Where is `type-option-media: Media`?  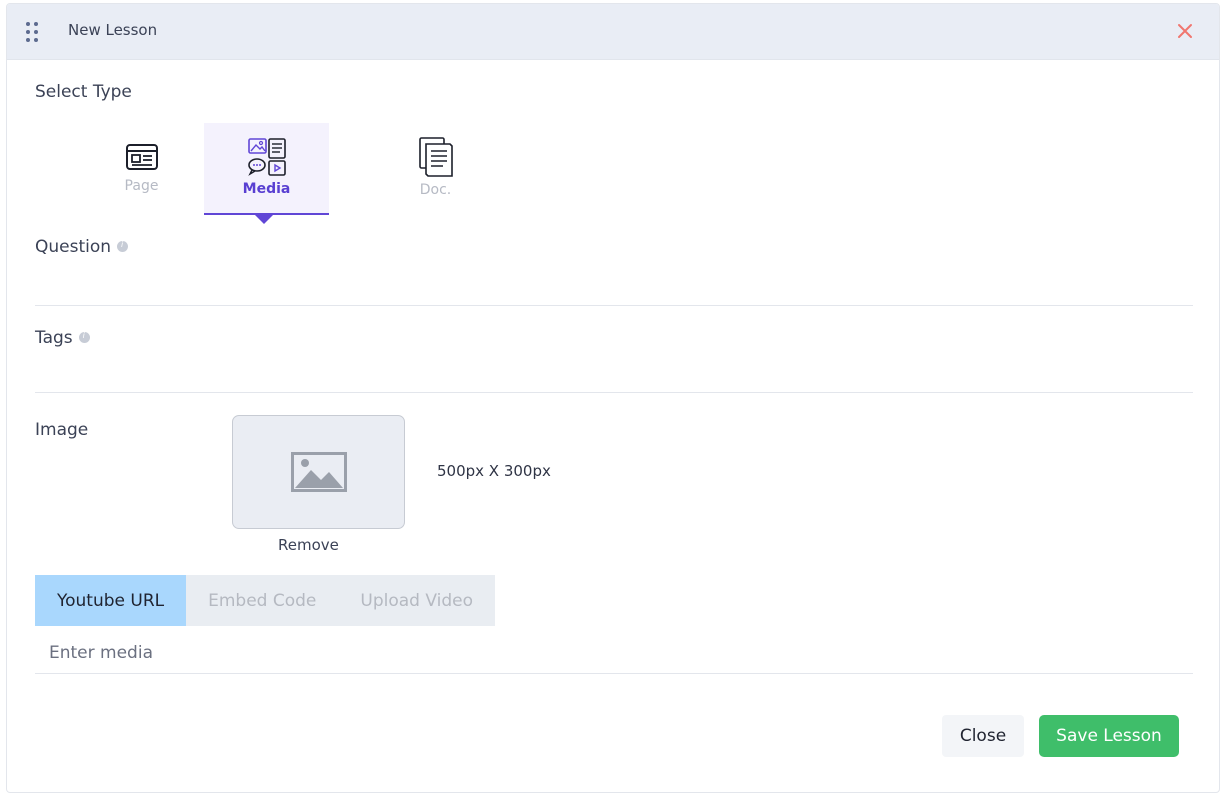
type-option-media: Media is located at coordinates (266, 169).